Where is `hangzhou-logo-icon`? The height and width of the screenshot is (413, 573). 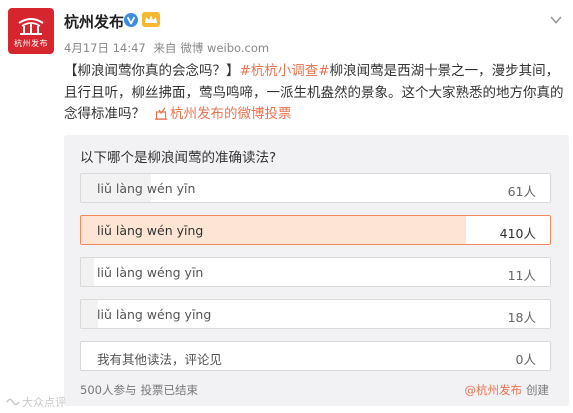 hangzhou-logo-icon is located at coordinates (31, 26).